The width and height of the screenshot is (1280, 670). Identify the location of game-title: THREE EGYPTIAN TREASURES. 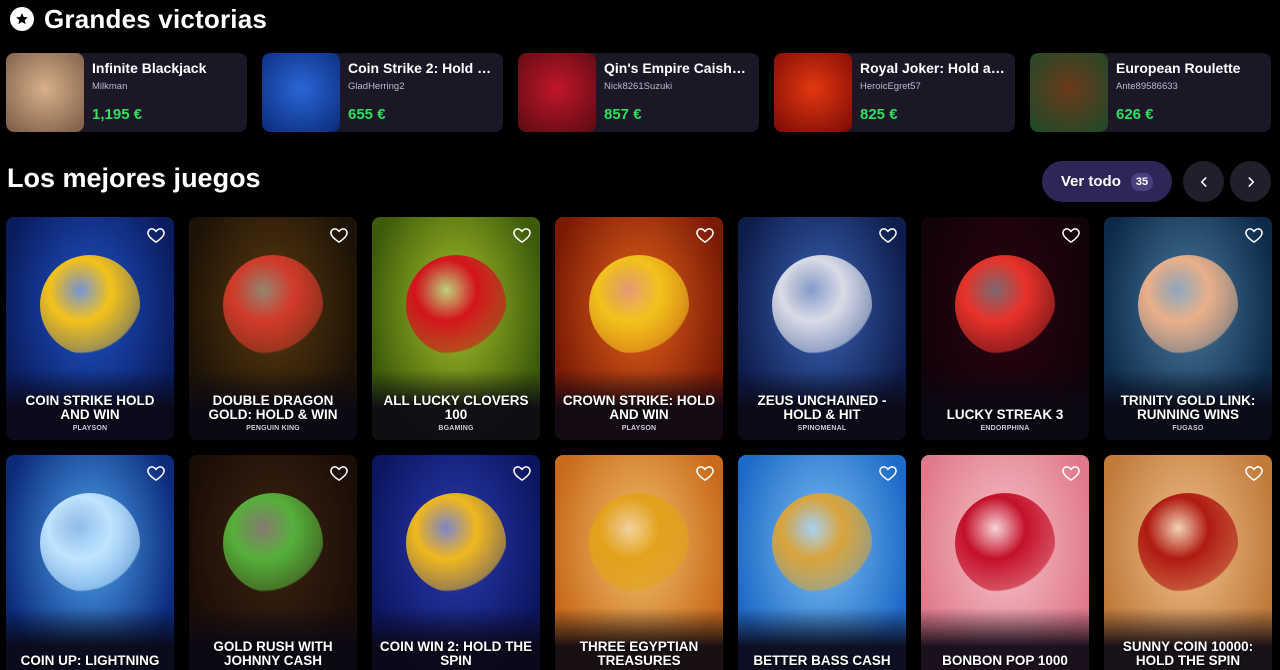
(639, 653).